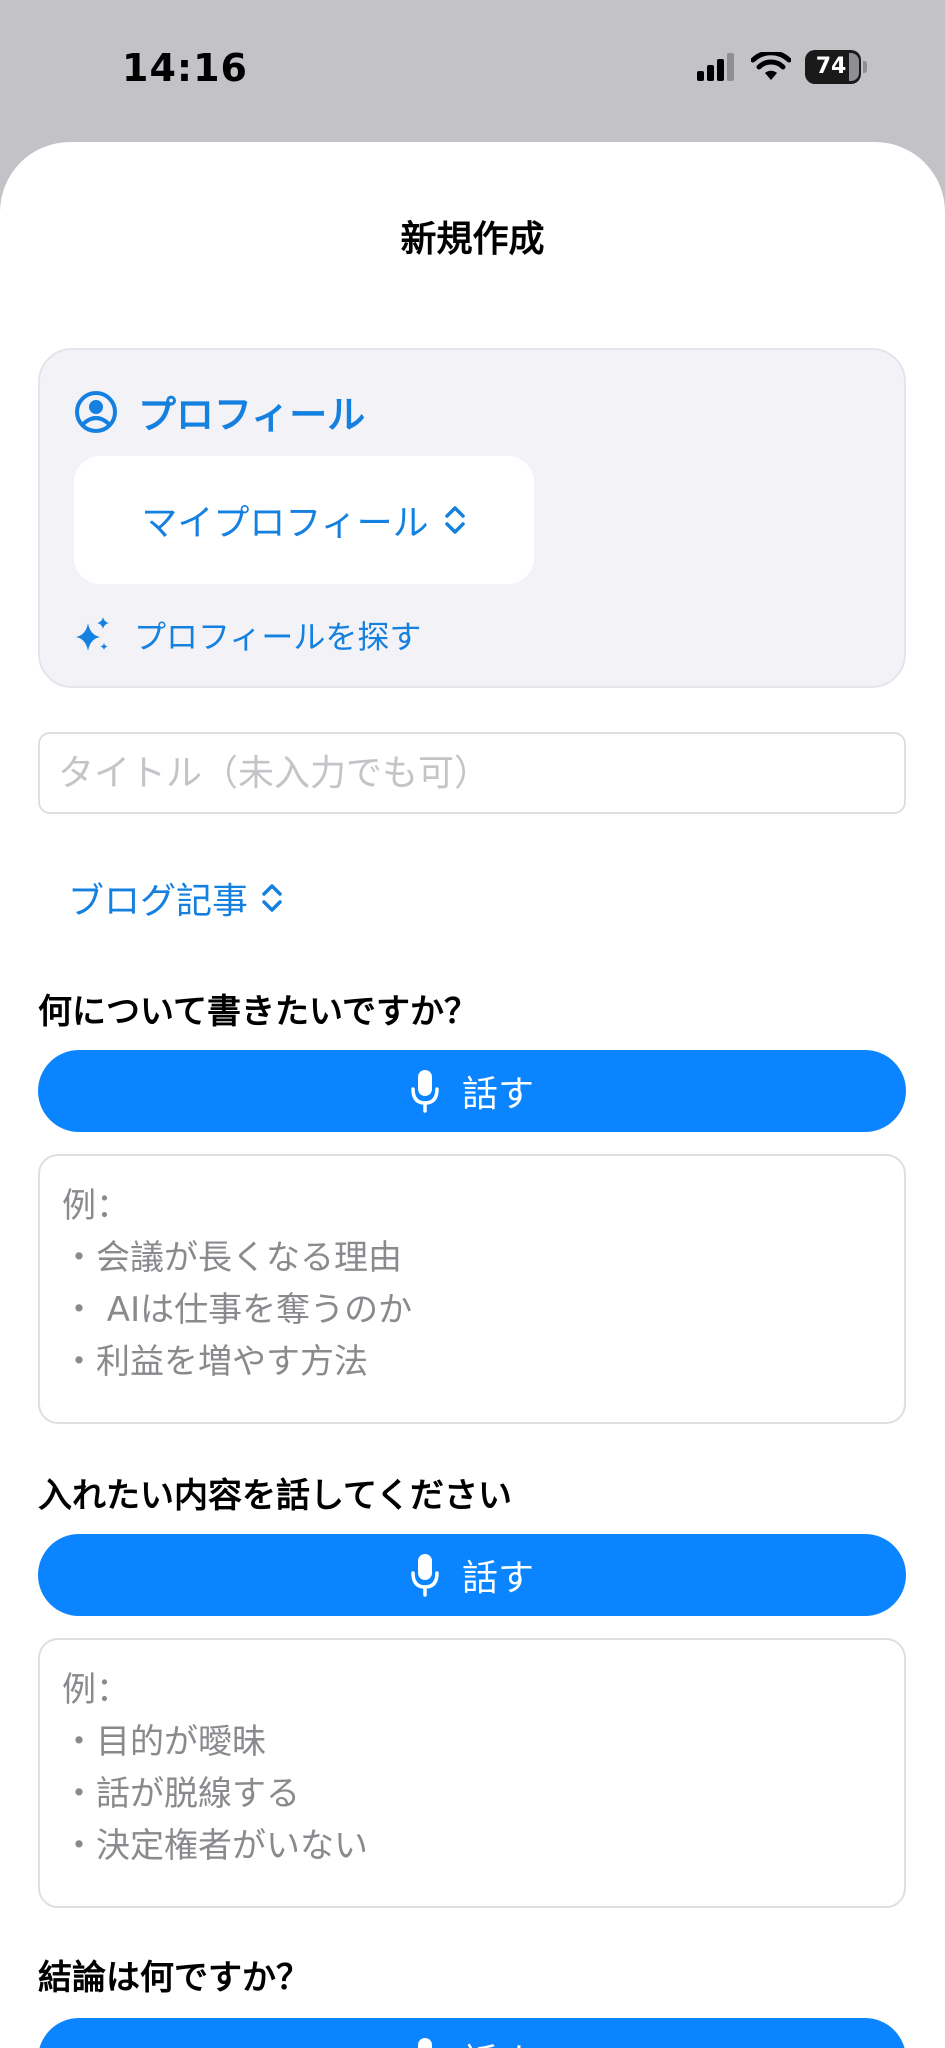 This screenshot has width=945, height=2048. I want to click on profile-label: プロフィール, so click(252, 415).